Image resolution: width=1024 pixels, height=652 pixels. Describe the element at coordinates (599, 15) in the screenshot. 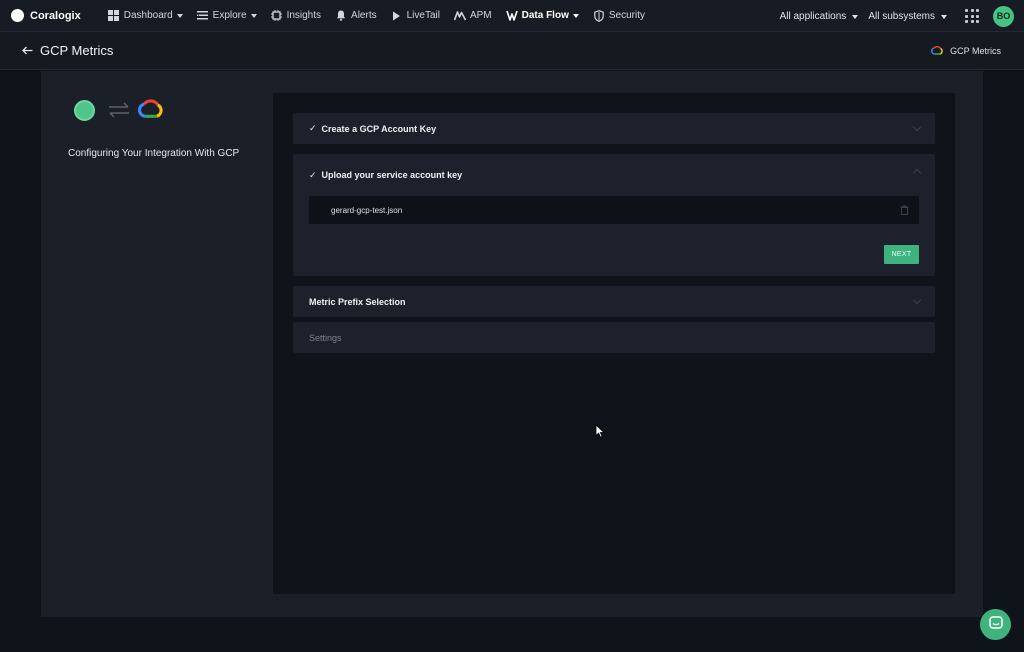

I see `shield-icon` at that location.